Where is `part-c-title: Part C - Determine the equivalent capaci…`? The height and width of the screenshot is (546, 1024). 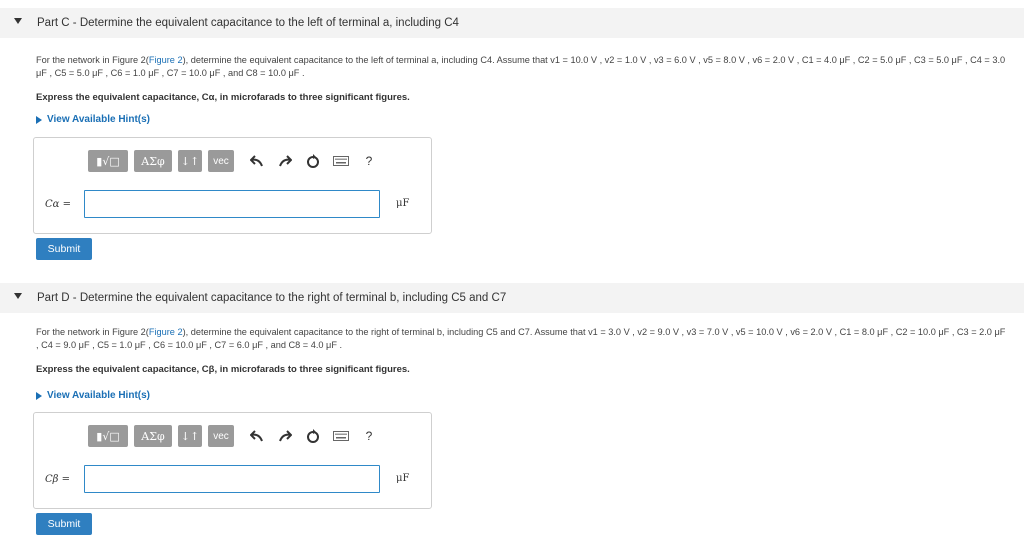
part-c-title: Part C - Determine the equivalent capaci… is located at coordinates (248, 23).